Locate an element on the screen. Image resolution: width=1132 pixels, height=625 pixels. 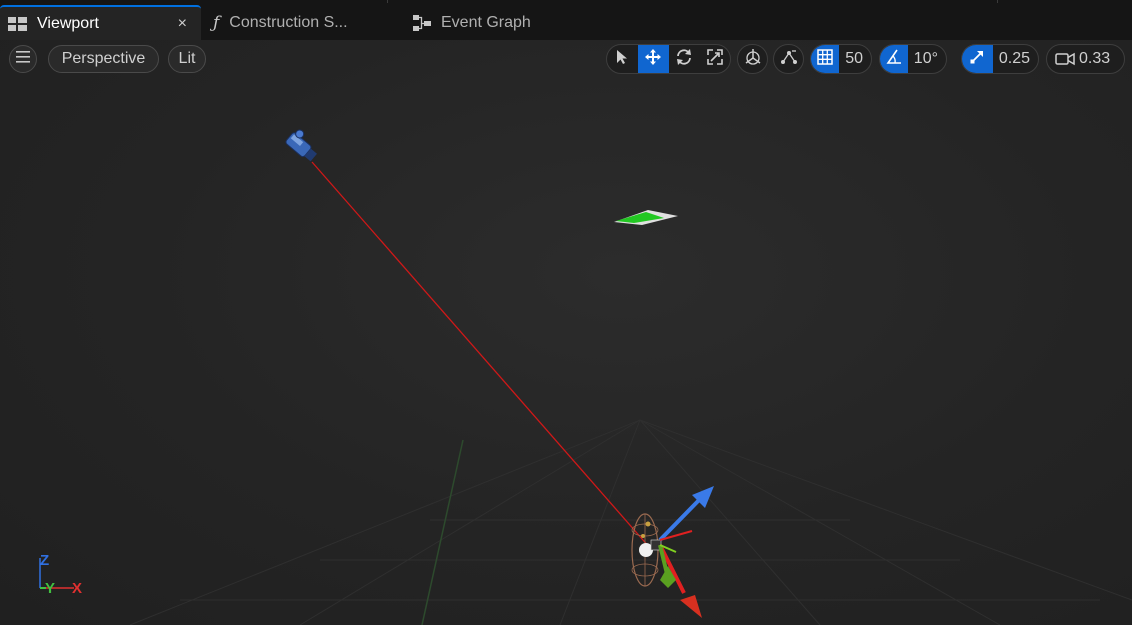
scale-mode-button is located at coordinates (714, 59).